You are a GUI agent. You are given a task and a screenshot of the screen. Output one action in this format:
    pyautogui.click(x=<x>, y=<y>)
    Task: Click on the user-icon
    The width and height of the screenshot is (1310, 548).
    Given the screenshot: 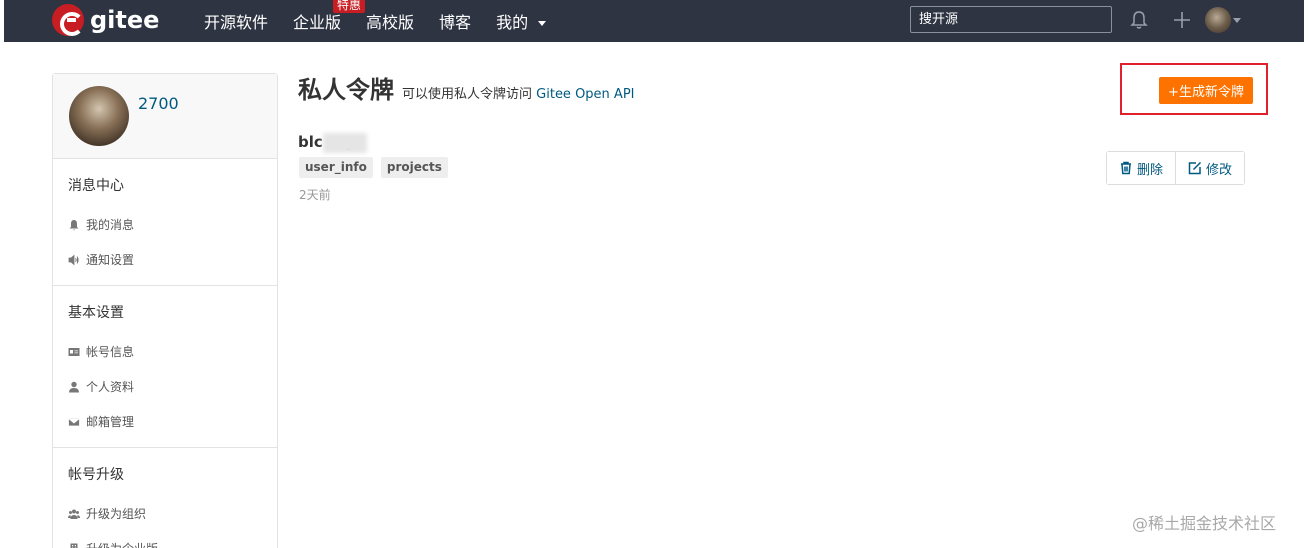 What is the action you would take?
    pyautogui.click(x=74, y=386)
    